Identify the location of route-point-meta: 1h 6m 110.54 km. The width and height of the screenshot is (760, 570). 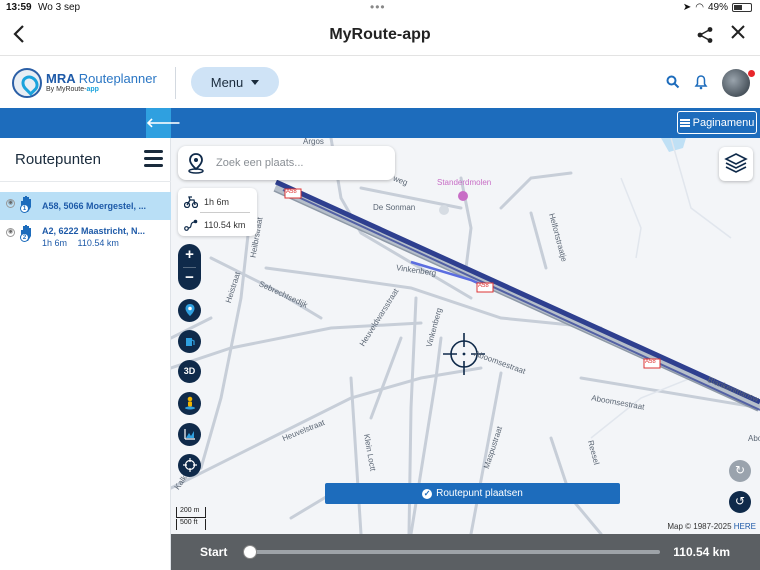
(84, 243).